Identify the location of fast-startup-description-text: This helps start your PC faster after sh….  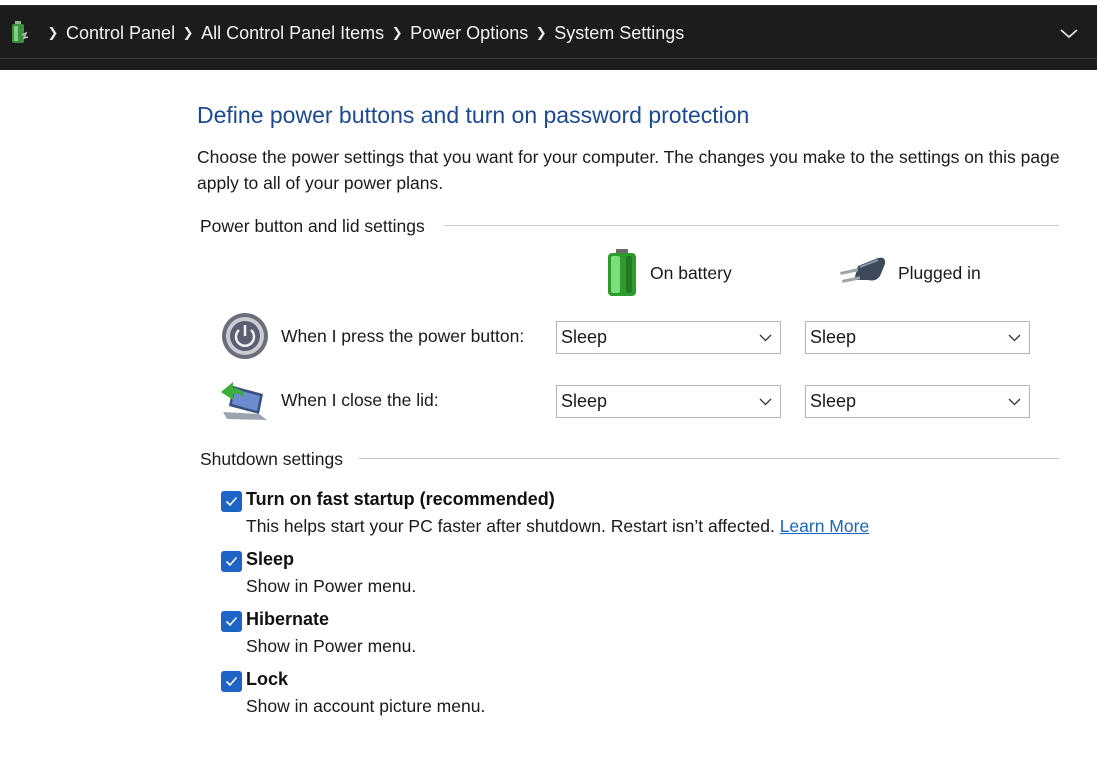
(510, 526).